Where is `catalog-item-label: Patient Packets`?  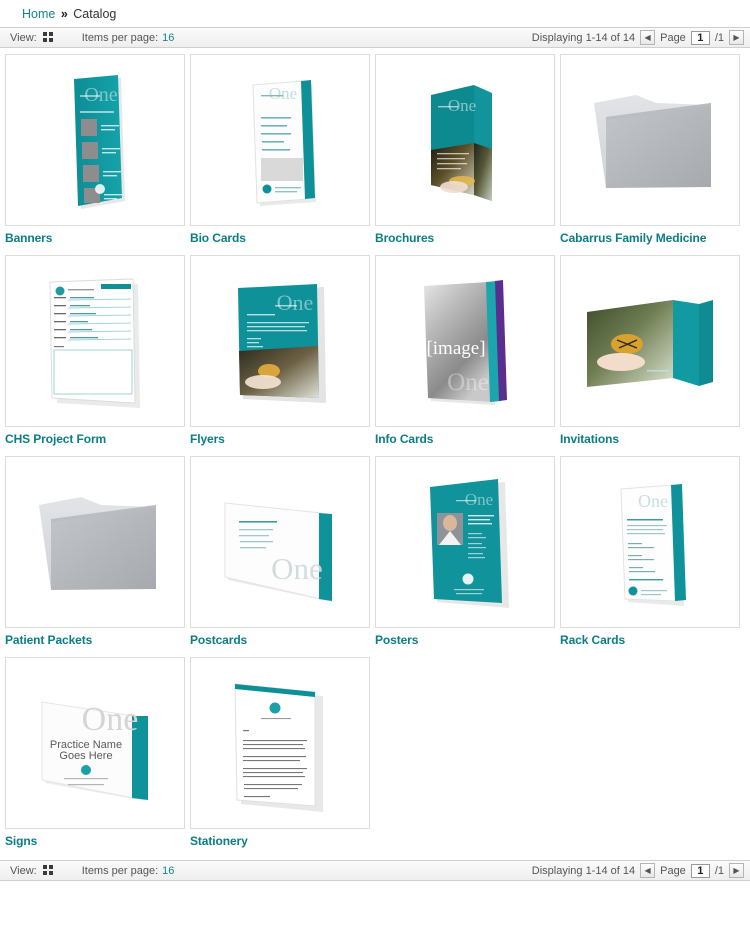
catalog-item-label: Patient Packets is located at coordinates (95, 640).